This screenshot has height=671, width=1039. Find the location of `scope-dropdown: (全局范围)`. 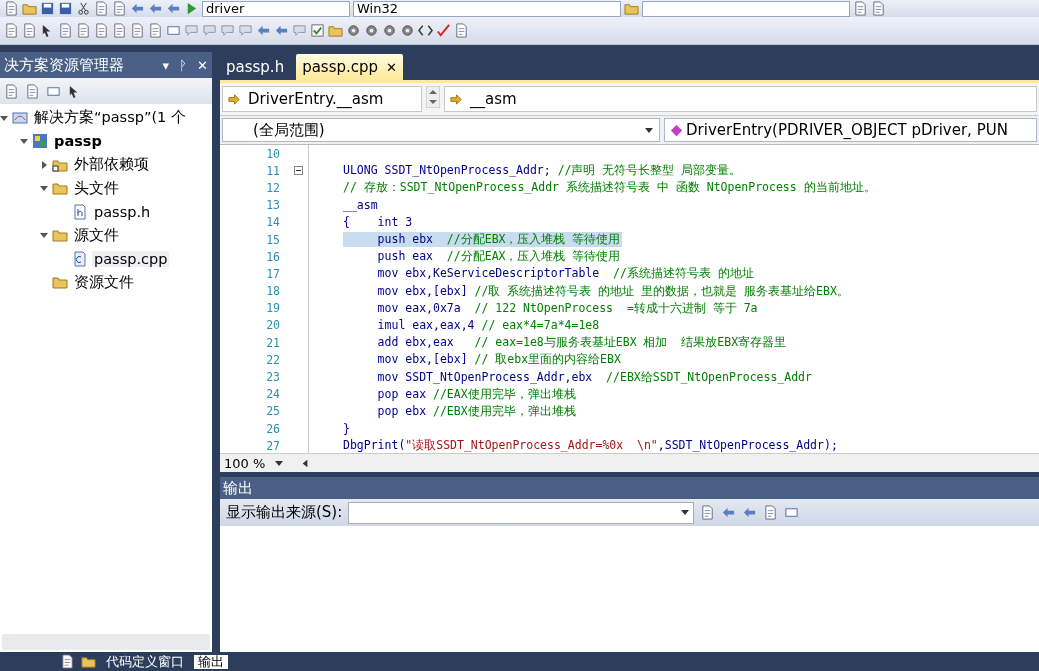

scope-dropdown: (全局范围) is located at coordinates (441, 130).